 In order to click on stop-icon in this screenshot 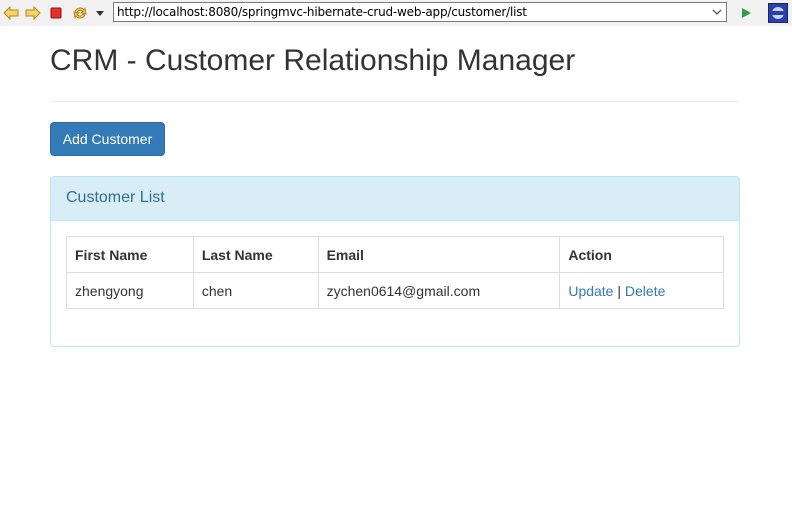, I will do `click(56, 13)`.